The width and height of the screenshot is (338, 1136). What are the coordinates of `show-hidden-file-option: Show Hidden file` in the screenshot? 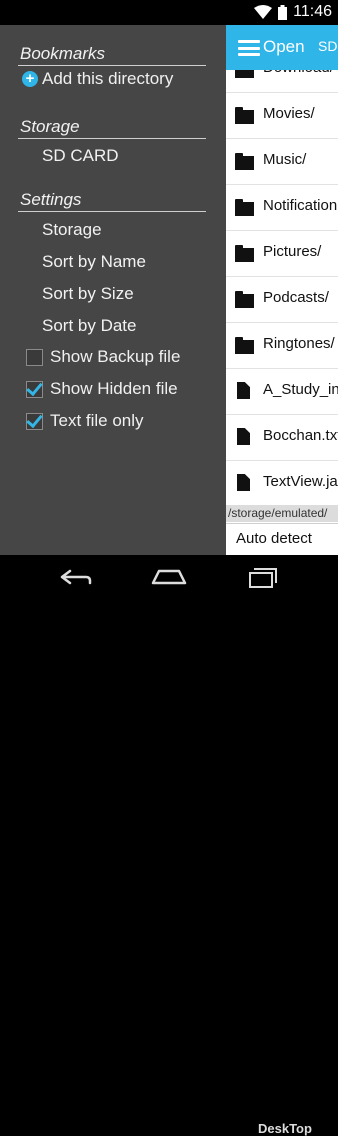 It's located at (102, 389).